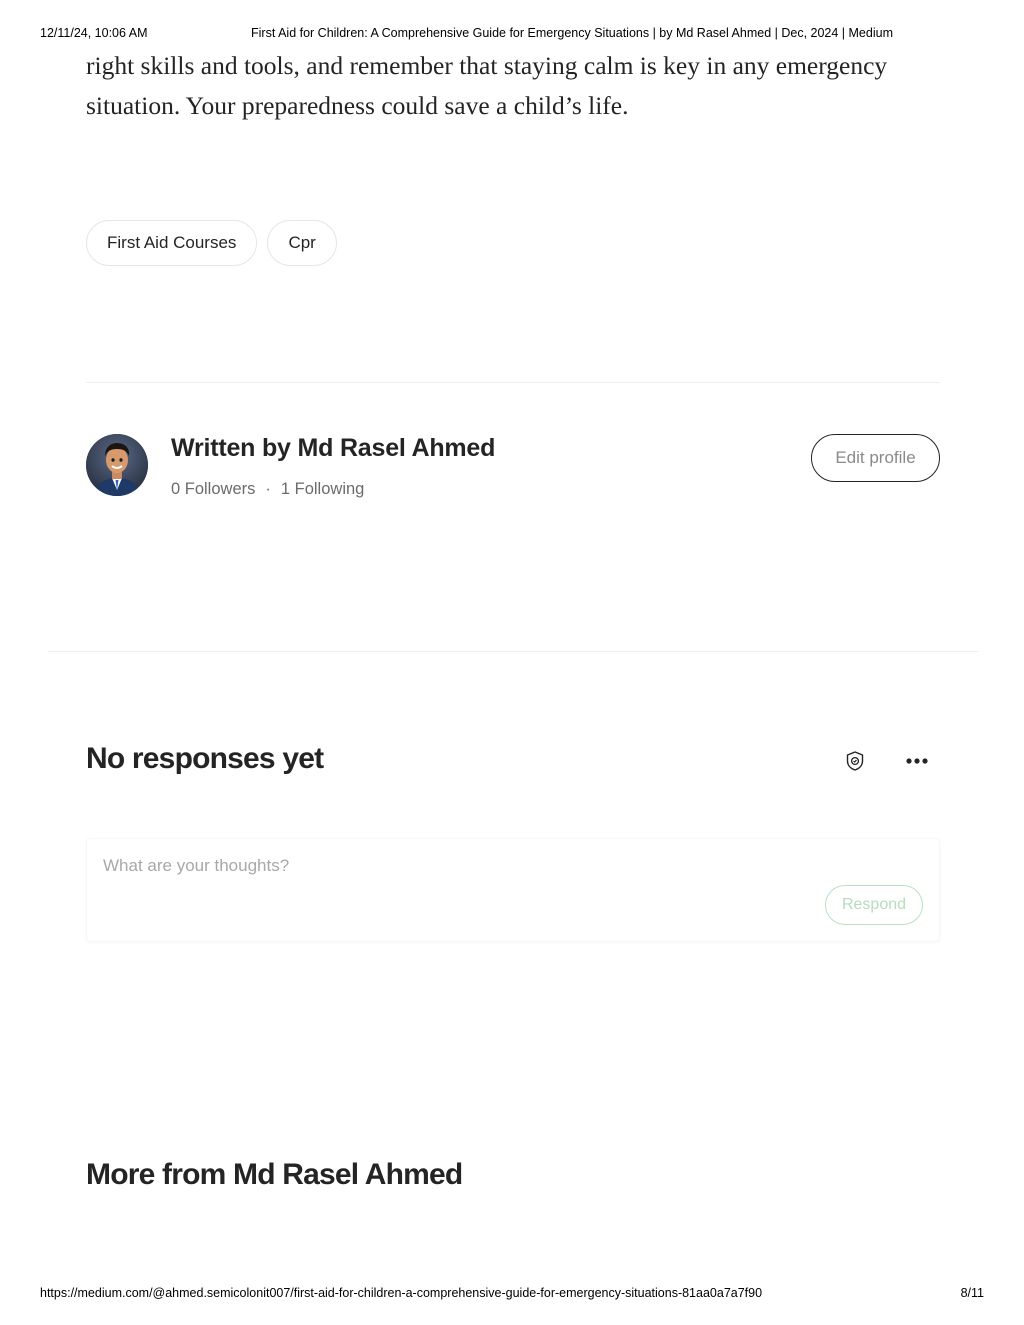  Describe the element at coordinates (213, 489) in the screenshot. I see `followers-count: 0 Followers` at that location.